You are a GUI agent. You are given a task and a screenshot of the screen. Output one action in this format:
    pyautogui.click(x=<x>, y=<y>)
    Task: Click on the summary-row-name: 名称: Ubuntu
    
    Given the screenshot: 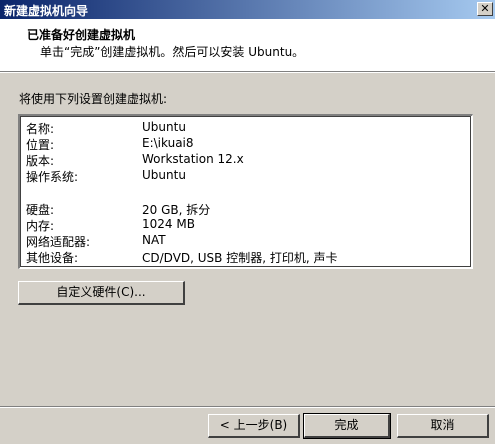 What is the action you would take?
    pyautogui.click(x=246, y=128)
    